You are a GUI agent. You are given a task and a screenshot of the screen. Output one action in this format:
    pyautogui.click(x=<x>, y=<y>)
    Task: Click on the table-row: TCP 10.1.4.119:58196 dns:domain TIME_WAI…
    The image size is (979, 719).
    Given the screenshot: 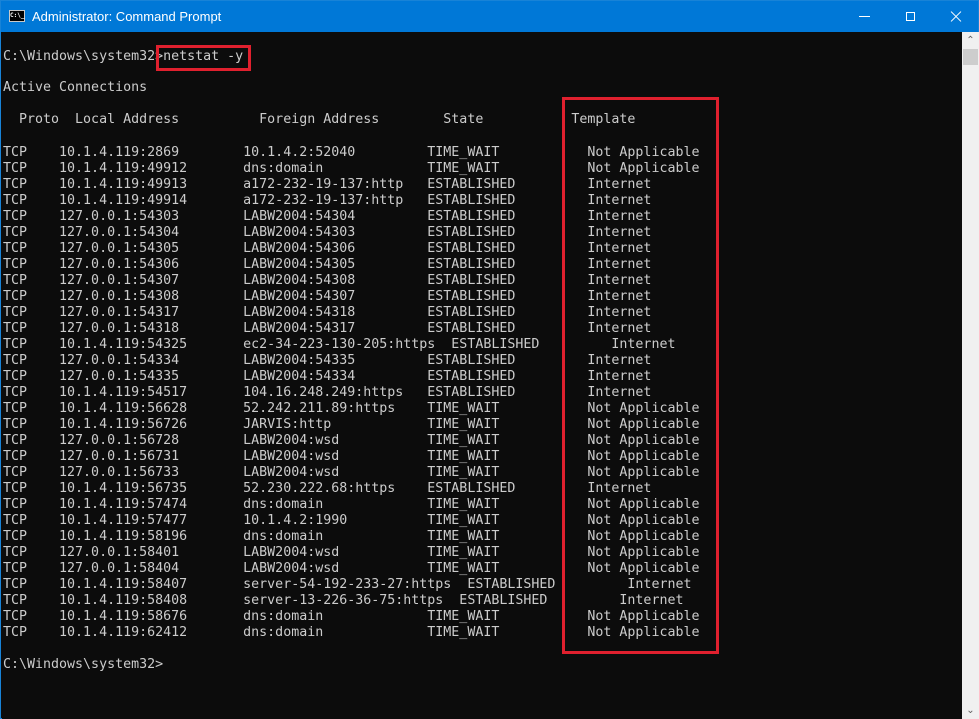 What is the action you would take?
    pyautogui.click(x=351, y=536)
    